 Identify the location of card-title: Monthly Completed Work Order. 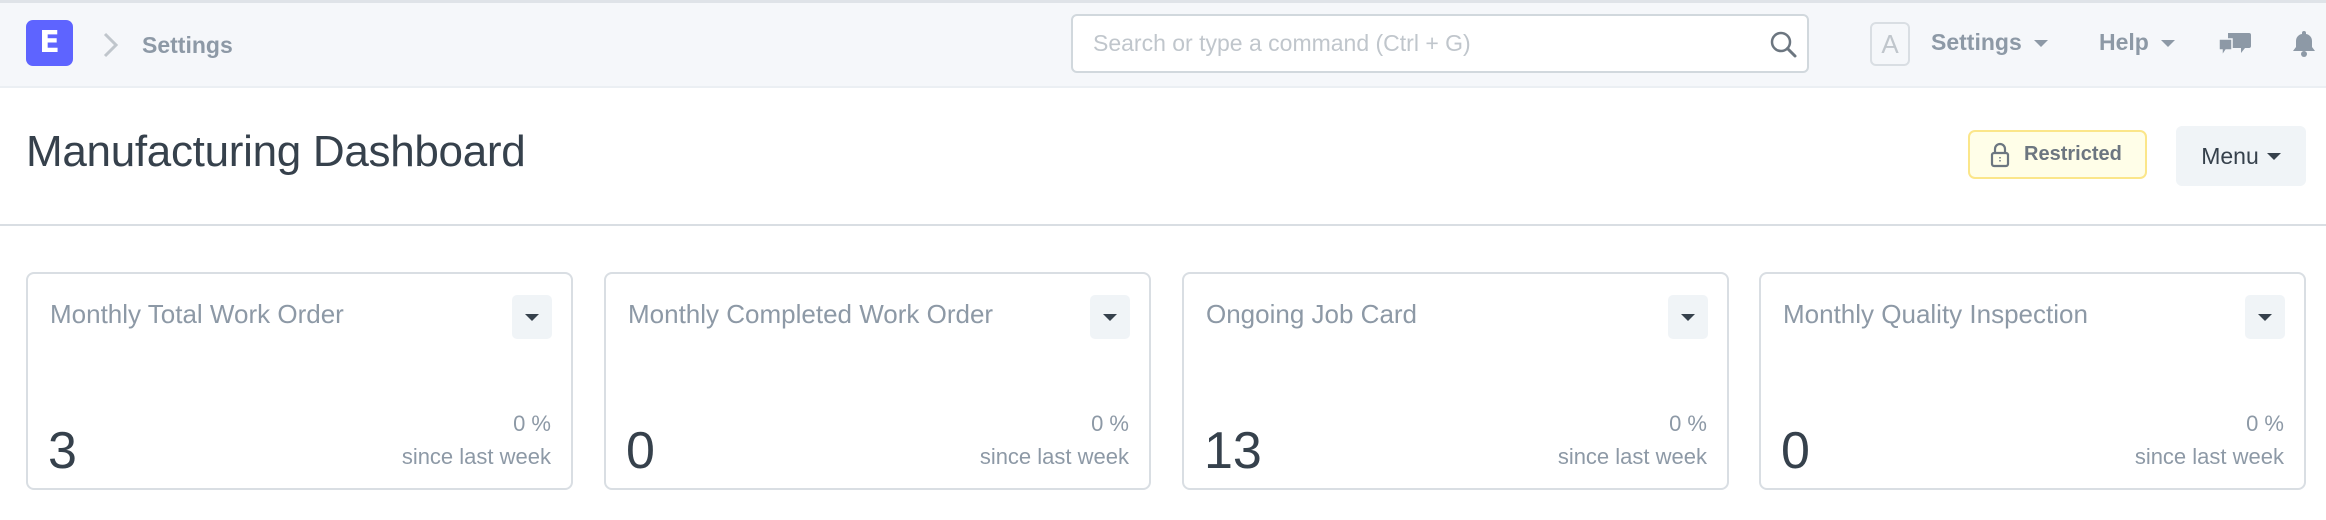
(811, 314).